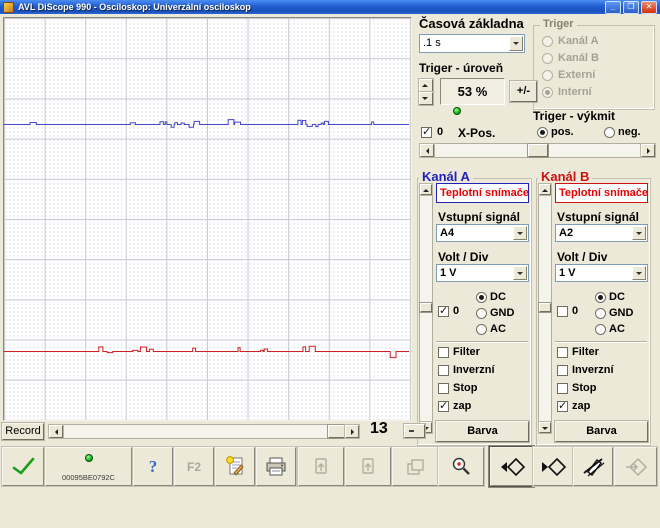  I want to click on zoom-button, so click(461, 466).